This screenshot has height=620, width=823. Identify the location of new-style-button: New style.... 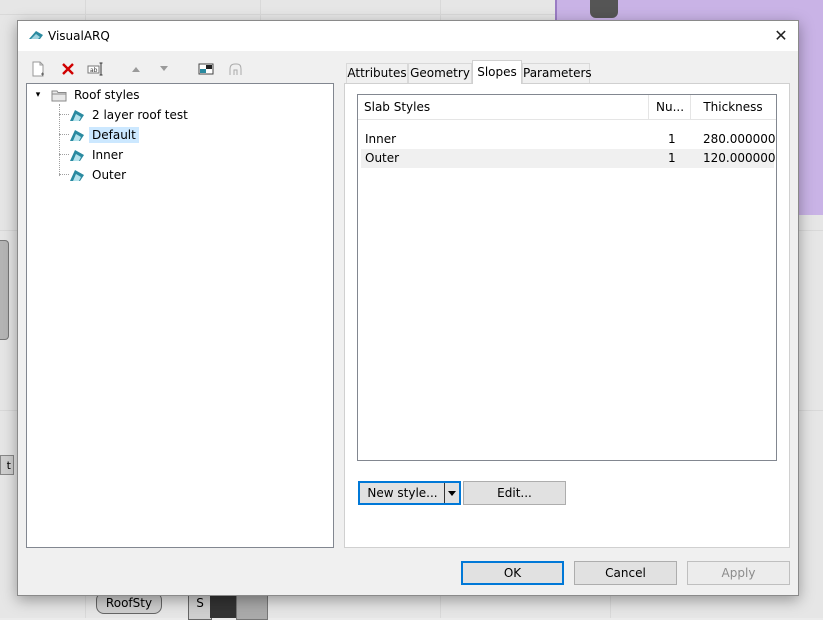
(409, 493).